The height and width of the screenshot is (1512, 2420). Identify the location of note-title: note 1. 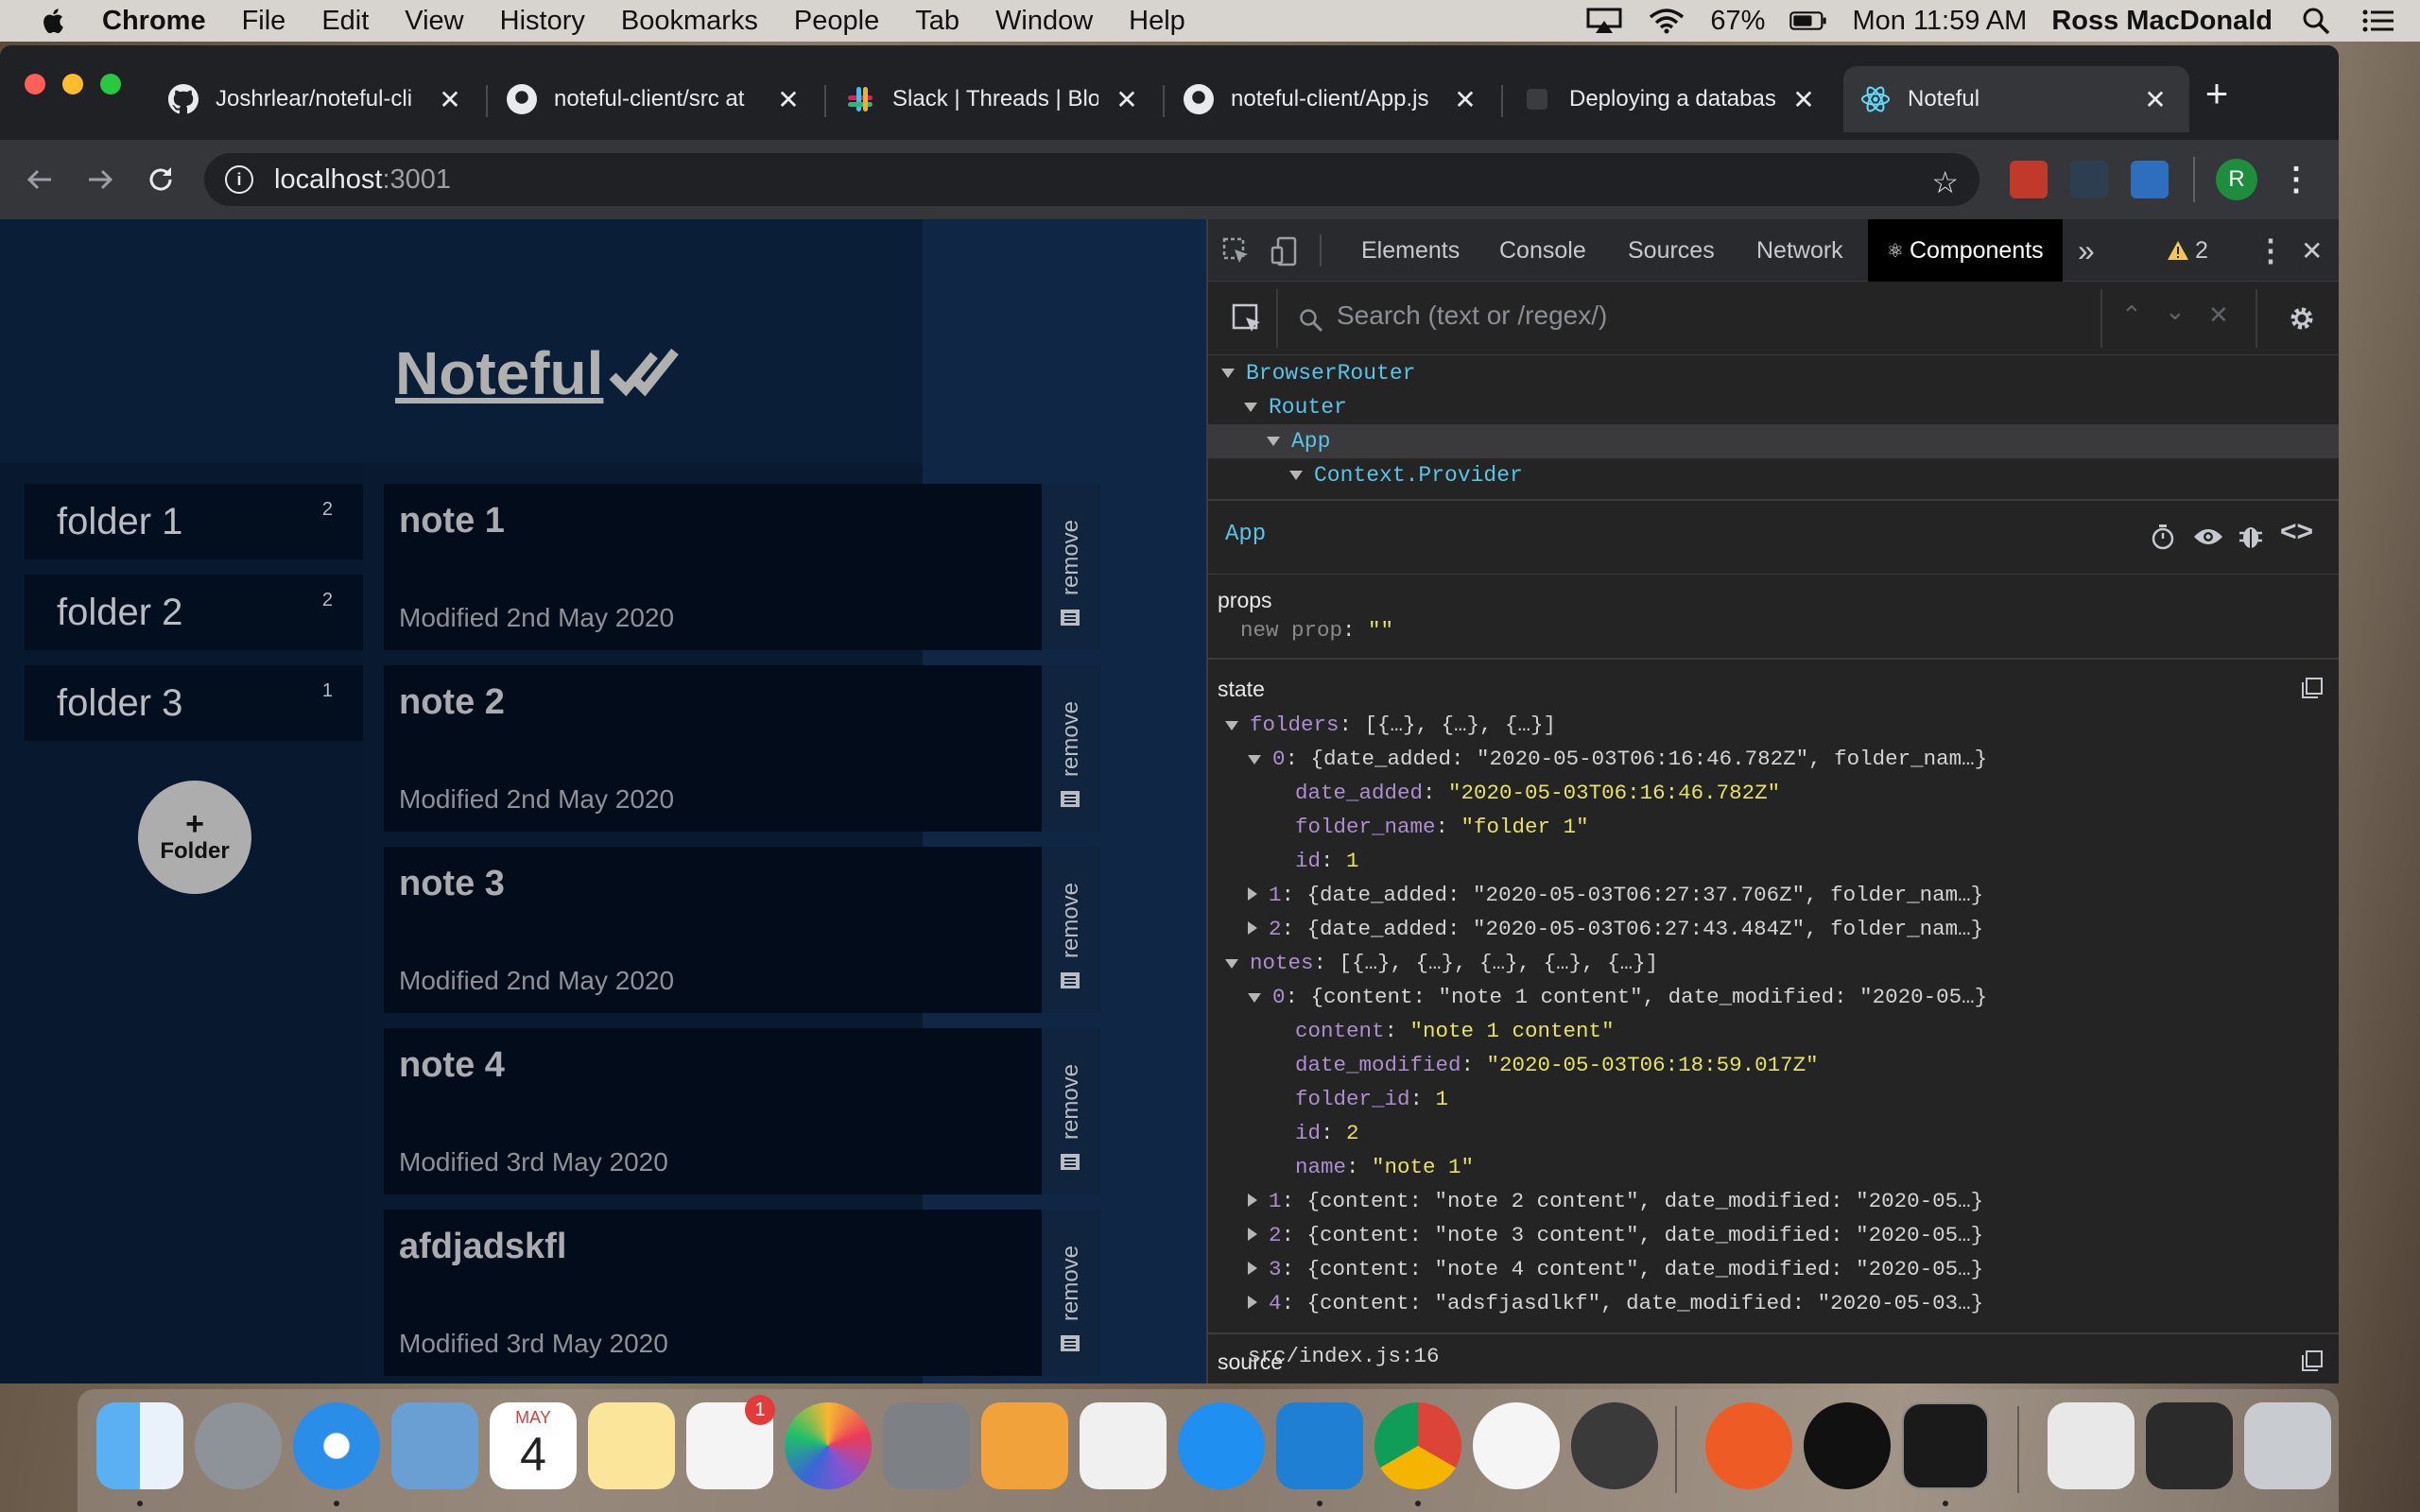
(452, 521).